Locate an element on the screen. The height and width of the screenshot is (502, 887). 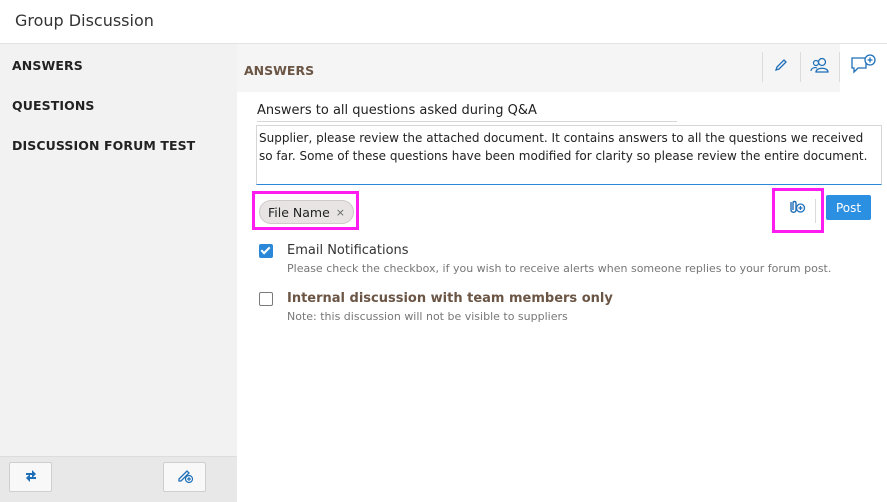
paperclip-plus-icon is located at coordinates (796, 209).